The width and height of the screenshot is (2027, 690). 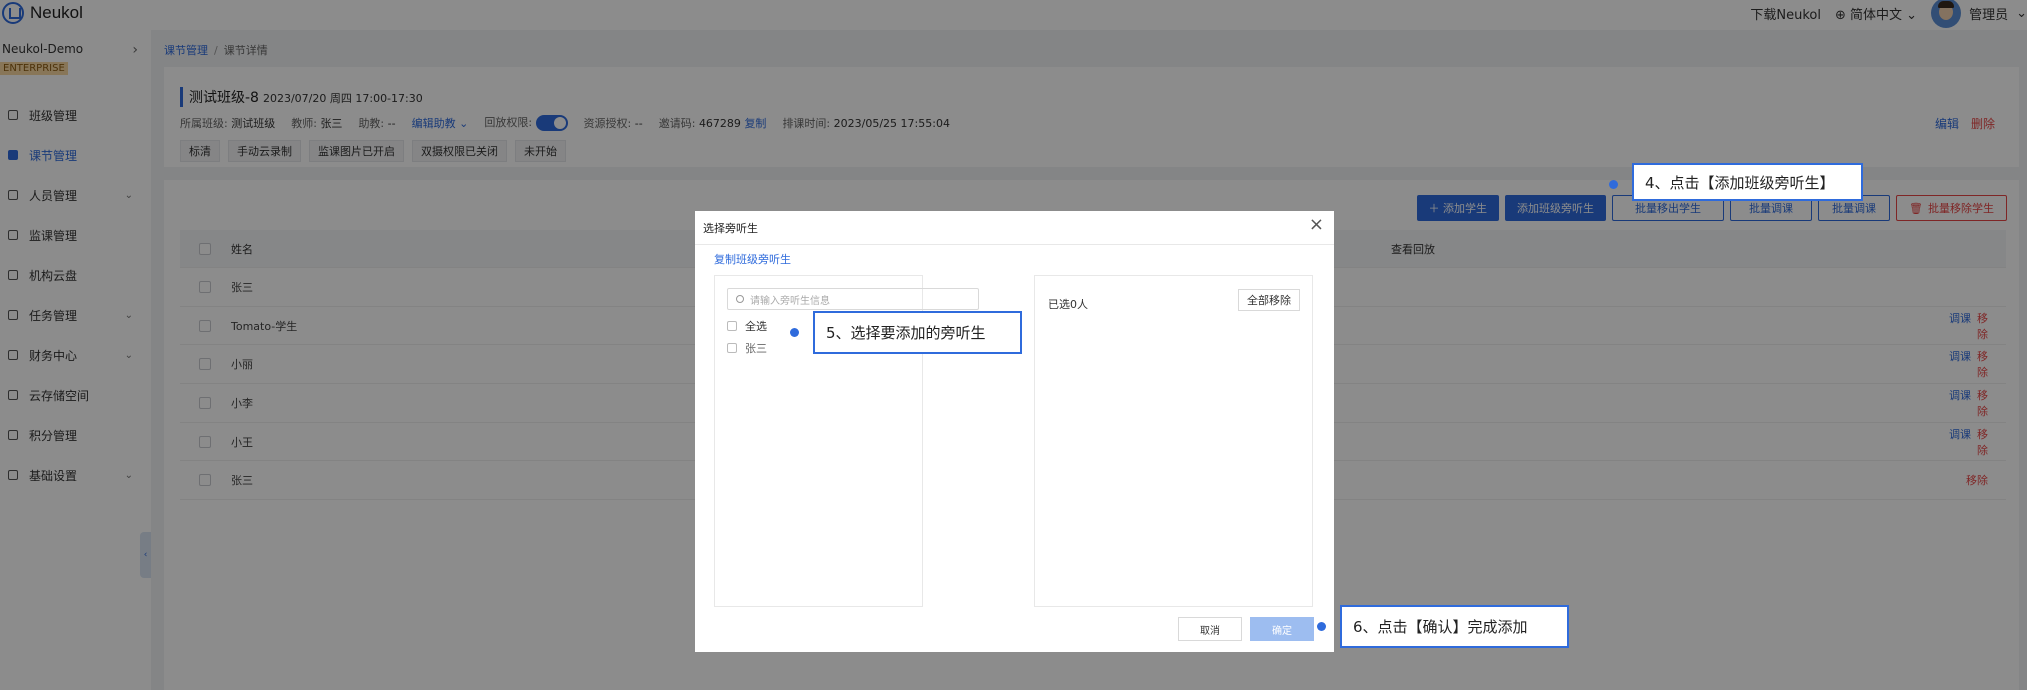 I want to click on auditor-selected-panel: 已选0人 全部移除, so click(x=1173, y=441).